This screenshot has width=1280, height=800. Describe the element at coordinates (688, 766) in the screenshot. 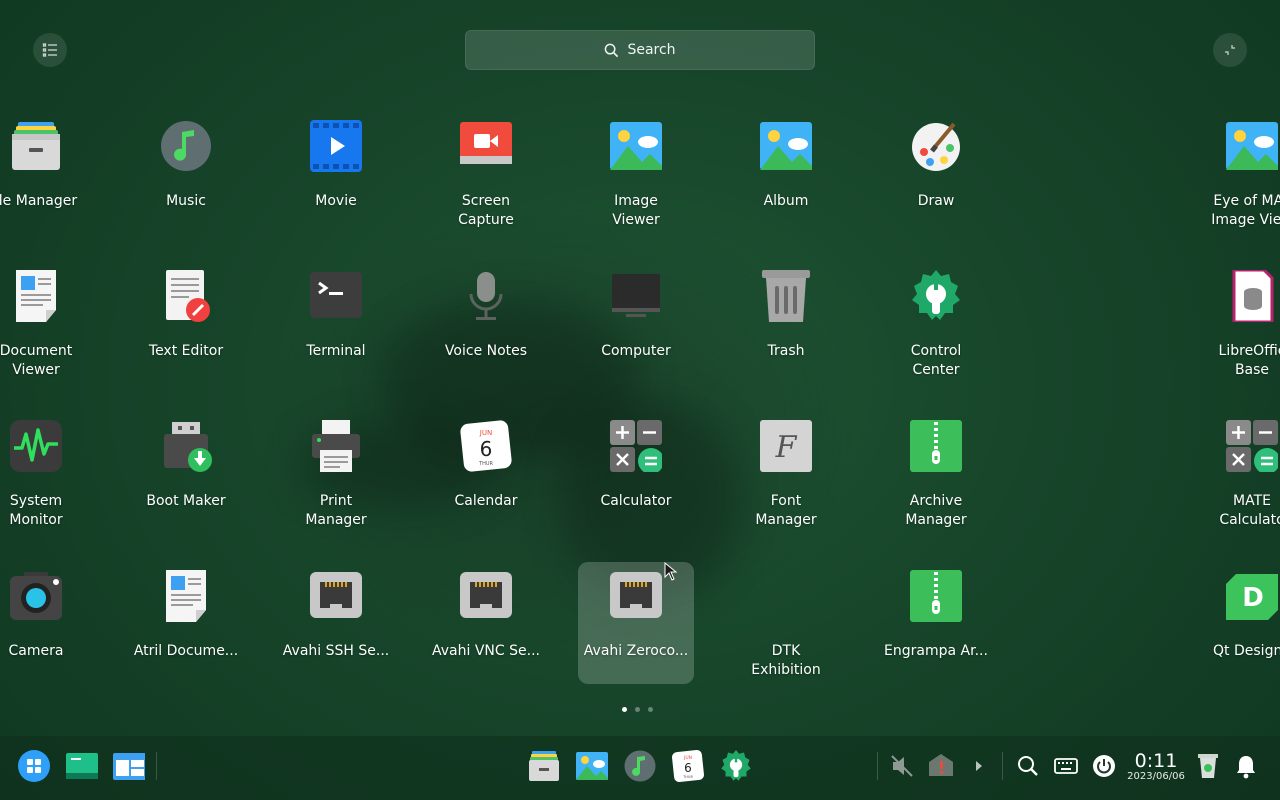

I see `calendar-icon: JUN 6 THUR` at that location.